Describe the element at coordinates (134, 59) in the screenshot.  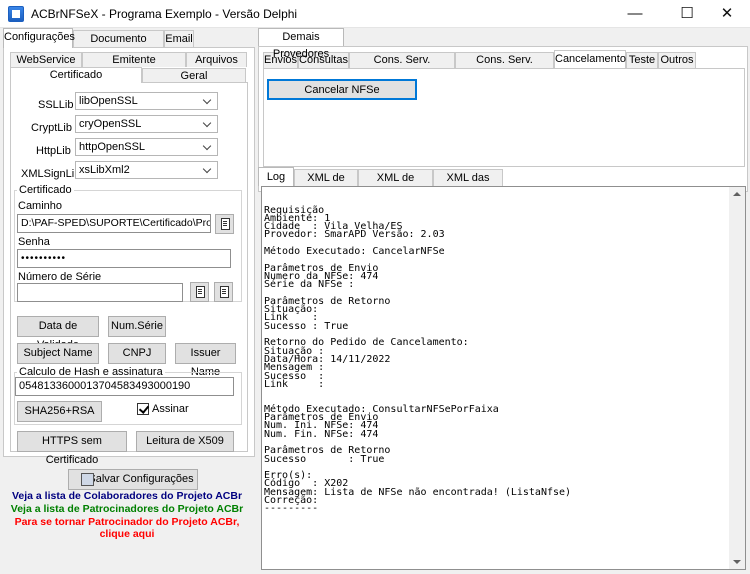
I see `tab-emitente: Emitente` at that location.